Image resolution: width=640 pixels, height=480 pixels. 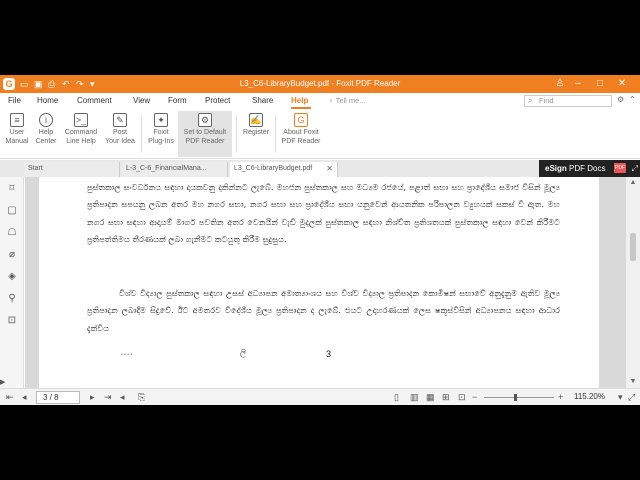 What do you see at coordinates (262, 100) in the screenshot?
I see `menu-share: Share` at bounding box center [262, 100].